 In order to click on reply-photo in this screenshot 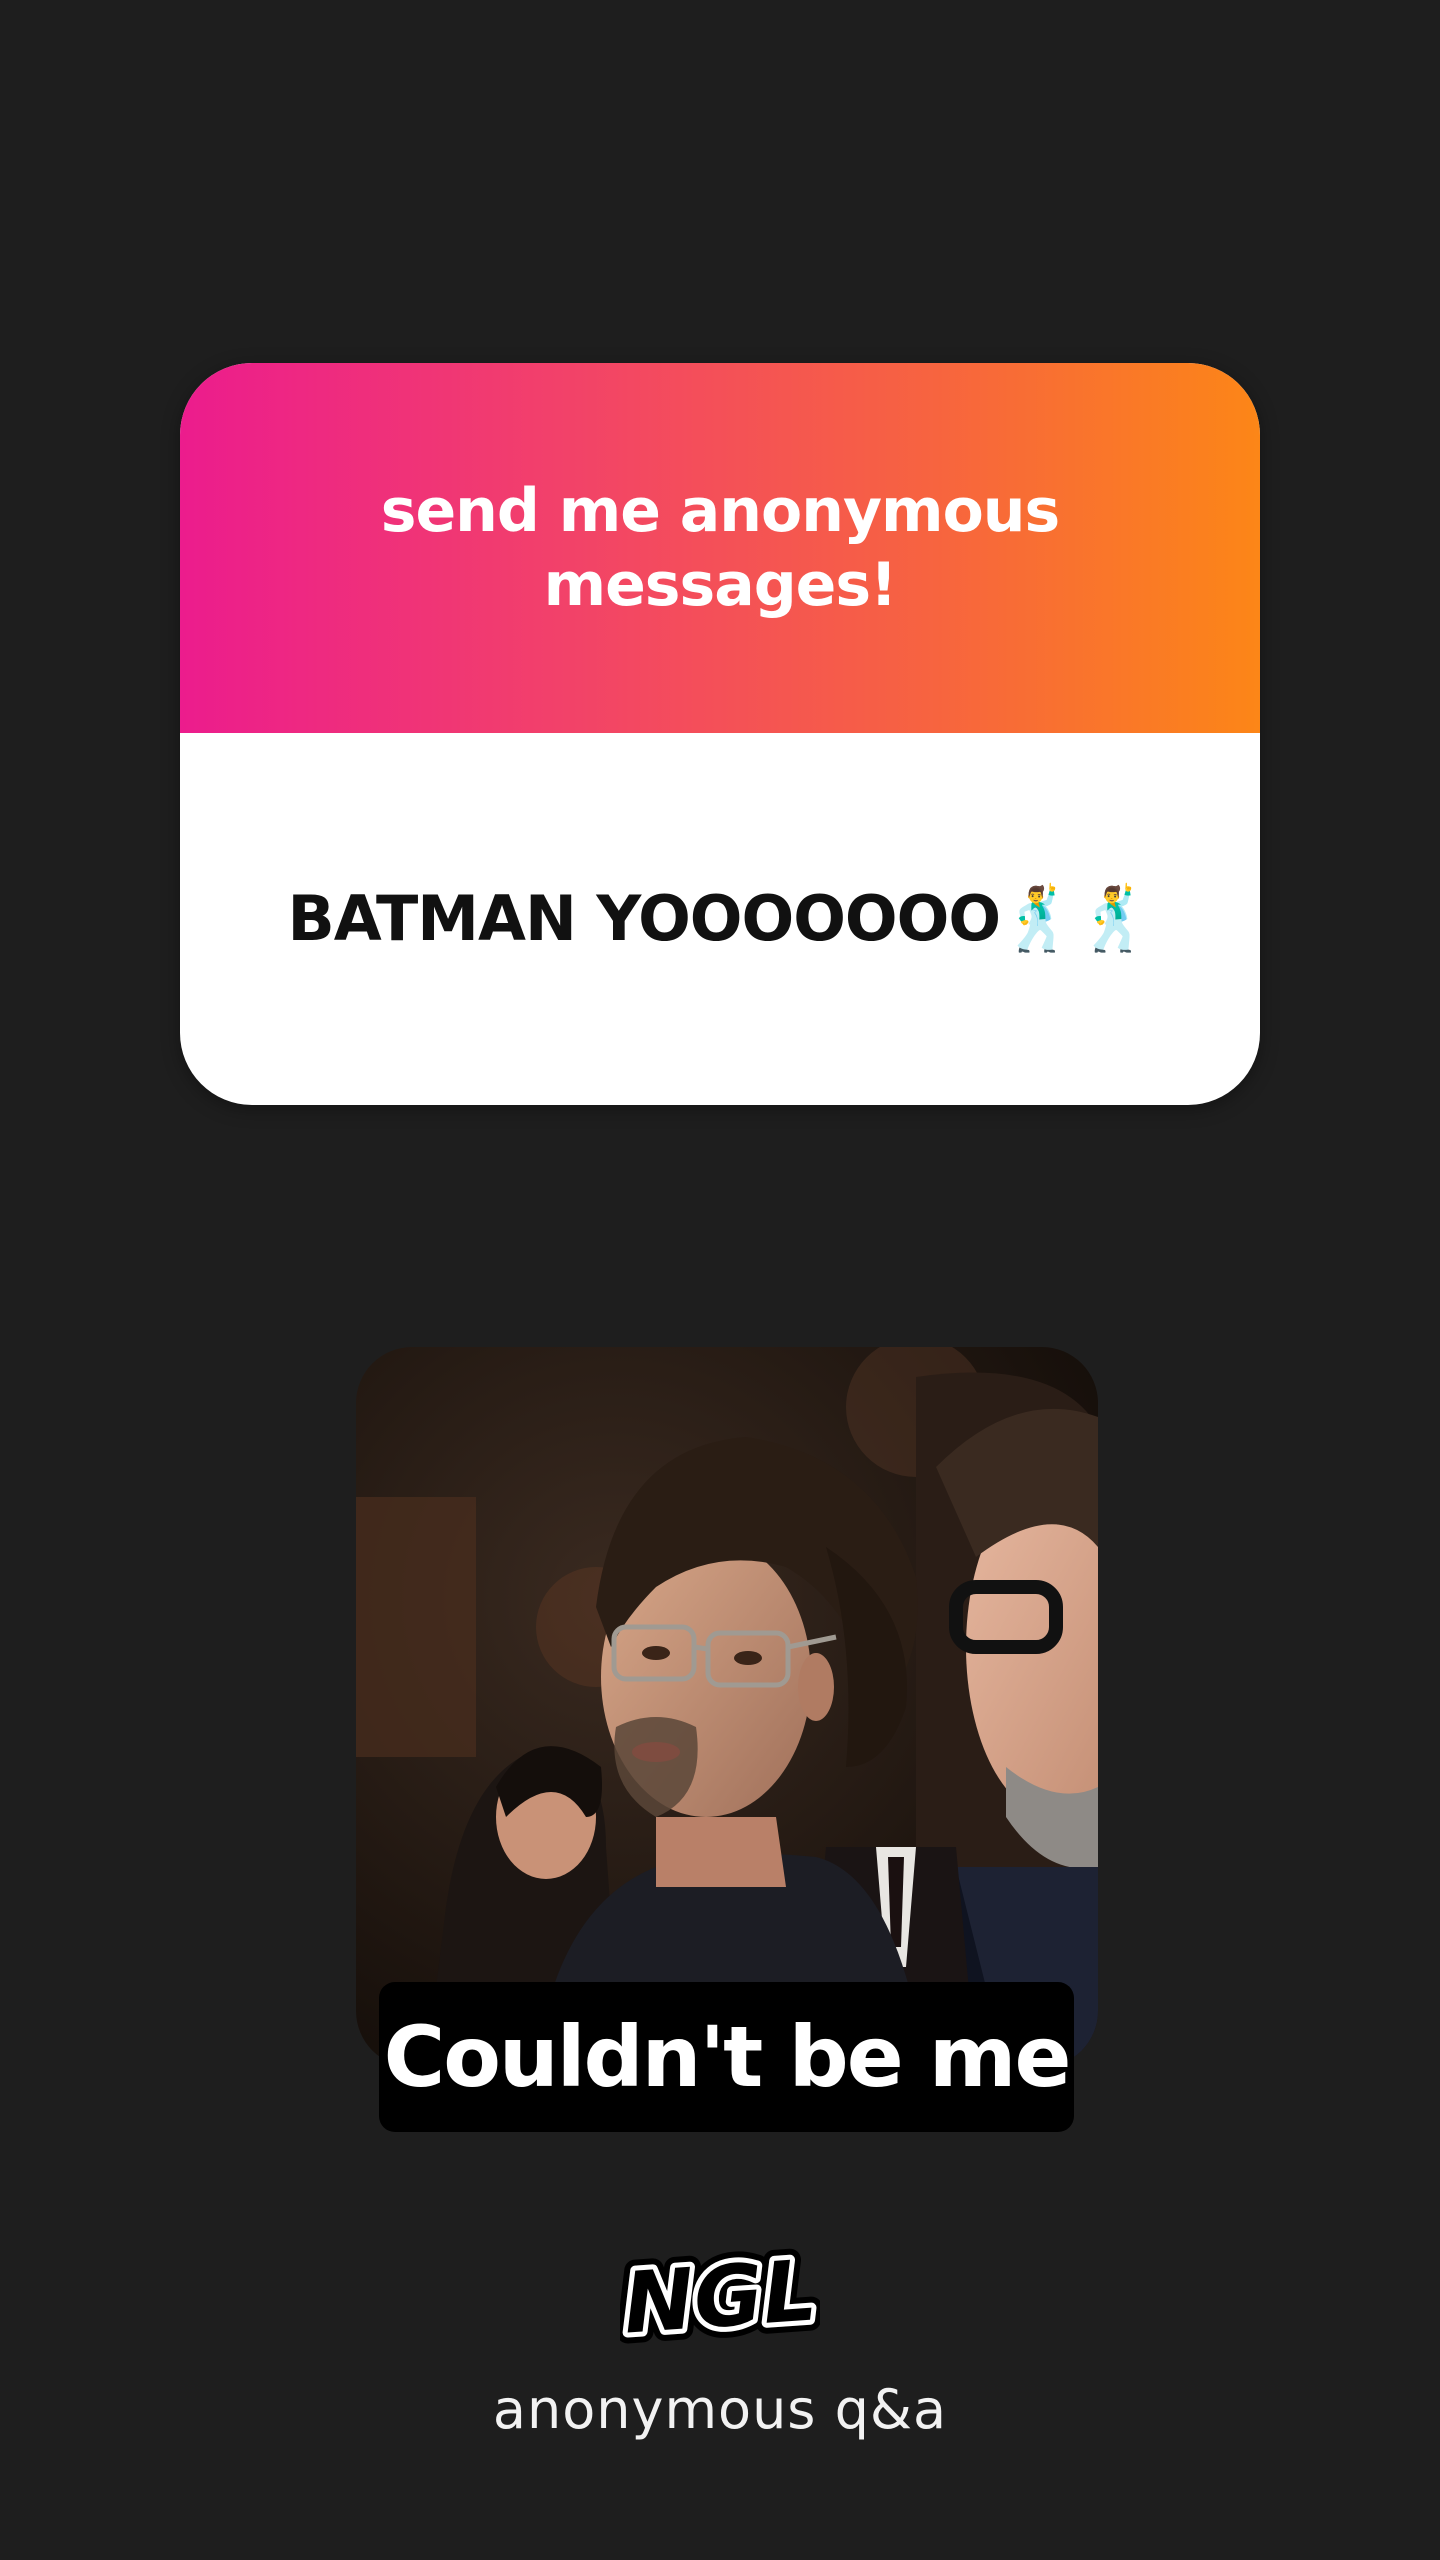, I will do `click(727, 1707)`.